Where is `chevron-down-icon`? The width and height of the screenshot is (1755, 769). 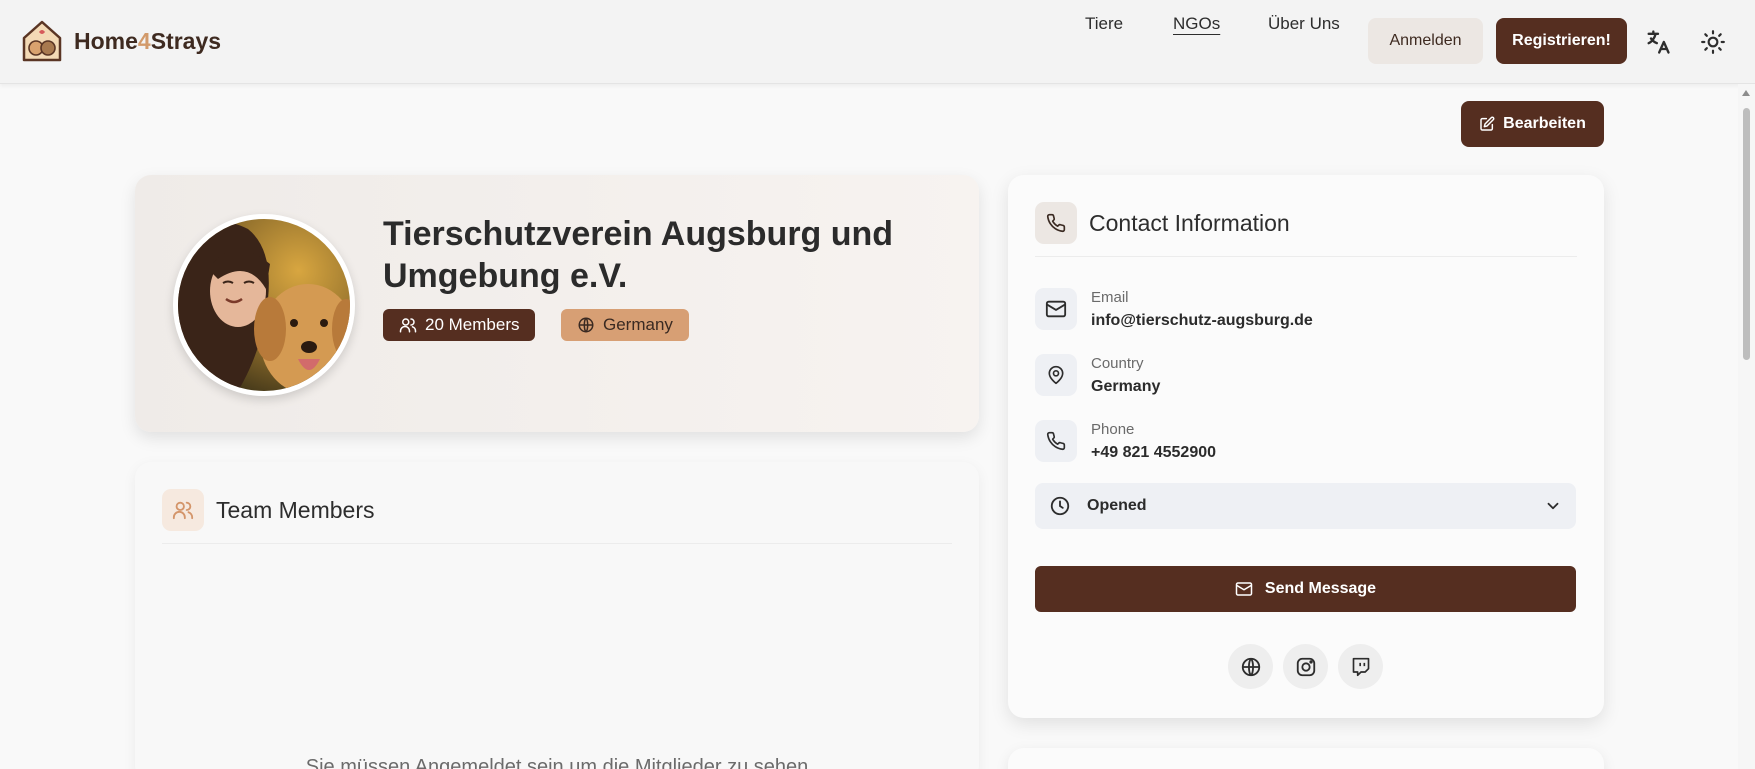
chevron-down-icon is located at coordinates (1553, 506).